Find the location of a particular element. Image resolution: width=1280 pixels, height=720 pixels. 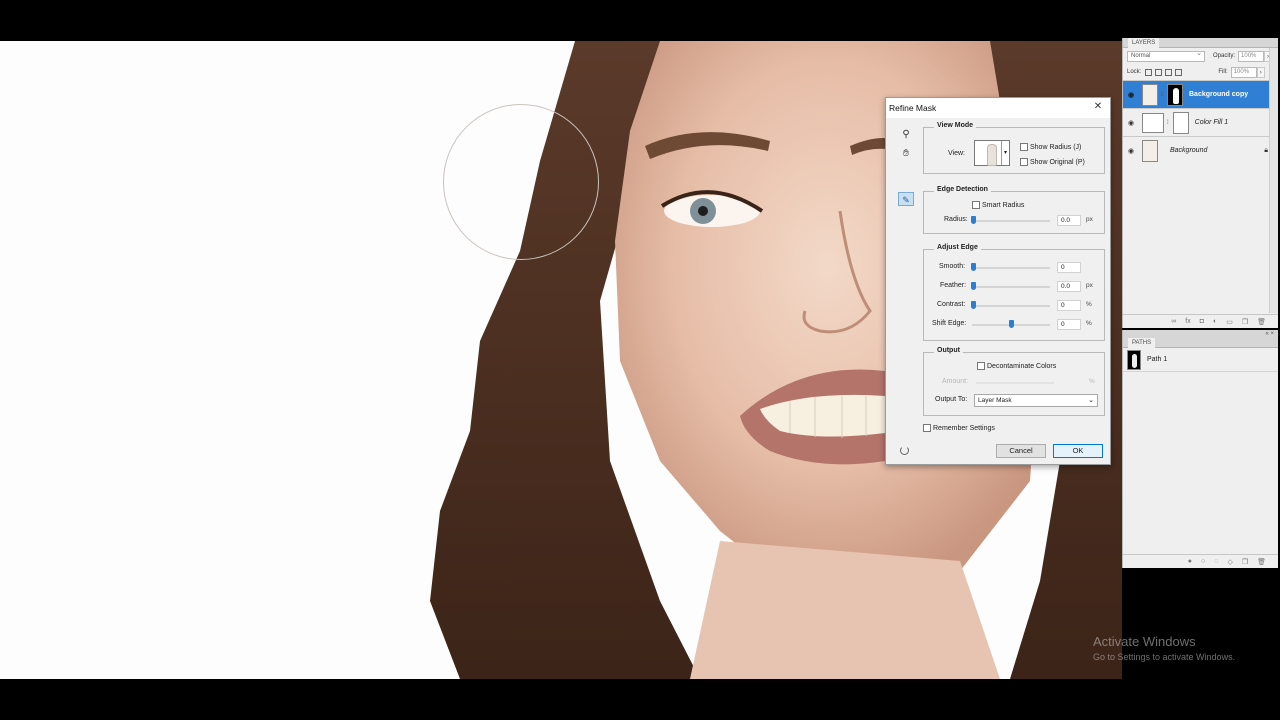

contrast-unit: % is located at coordinates (1089, 304).